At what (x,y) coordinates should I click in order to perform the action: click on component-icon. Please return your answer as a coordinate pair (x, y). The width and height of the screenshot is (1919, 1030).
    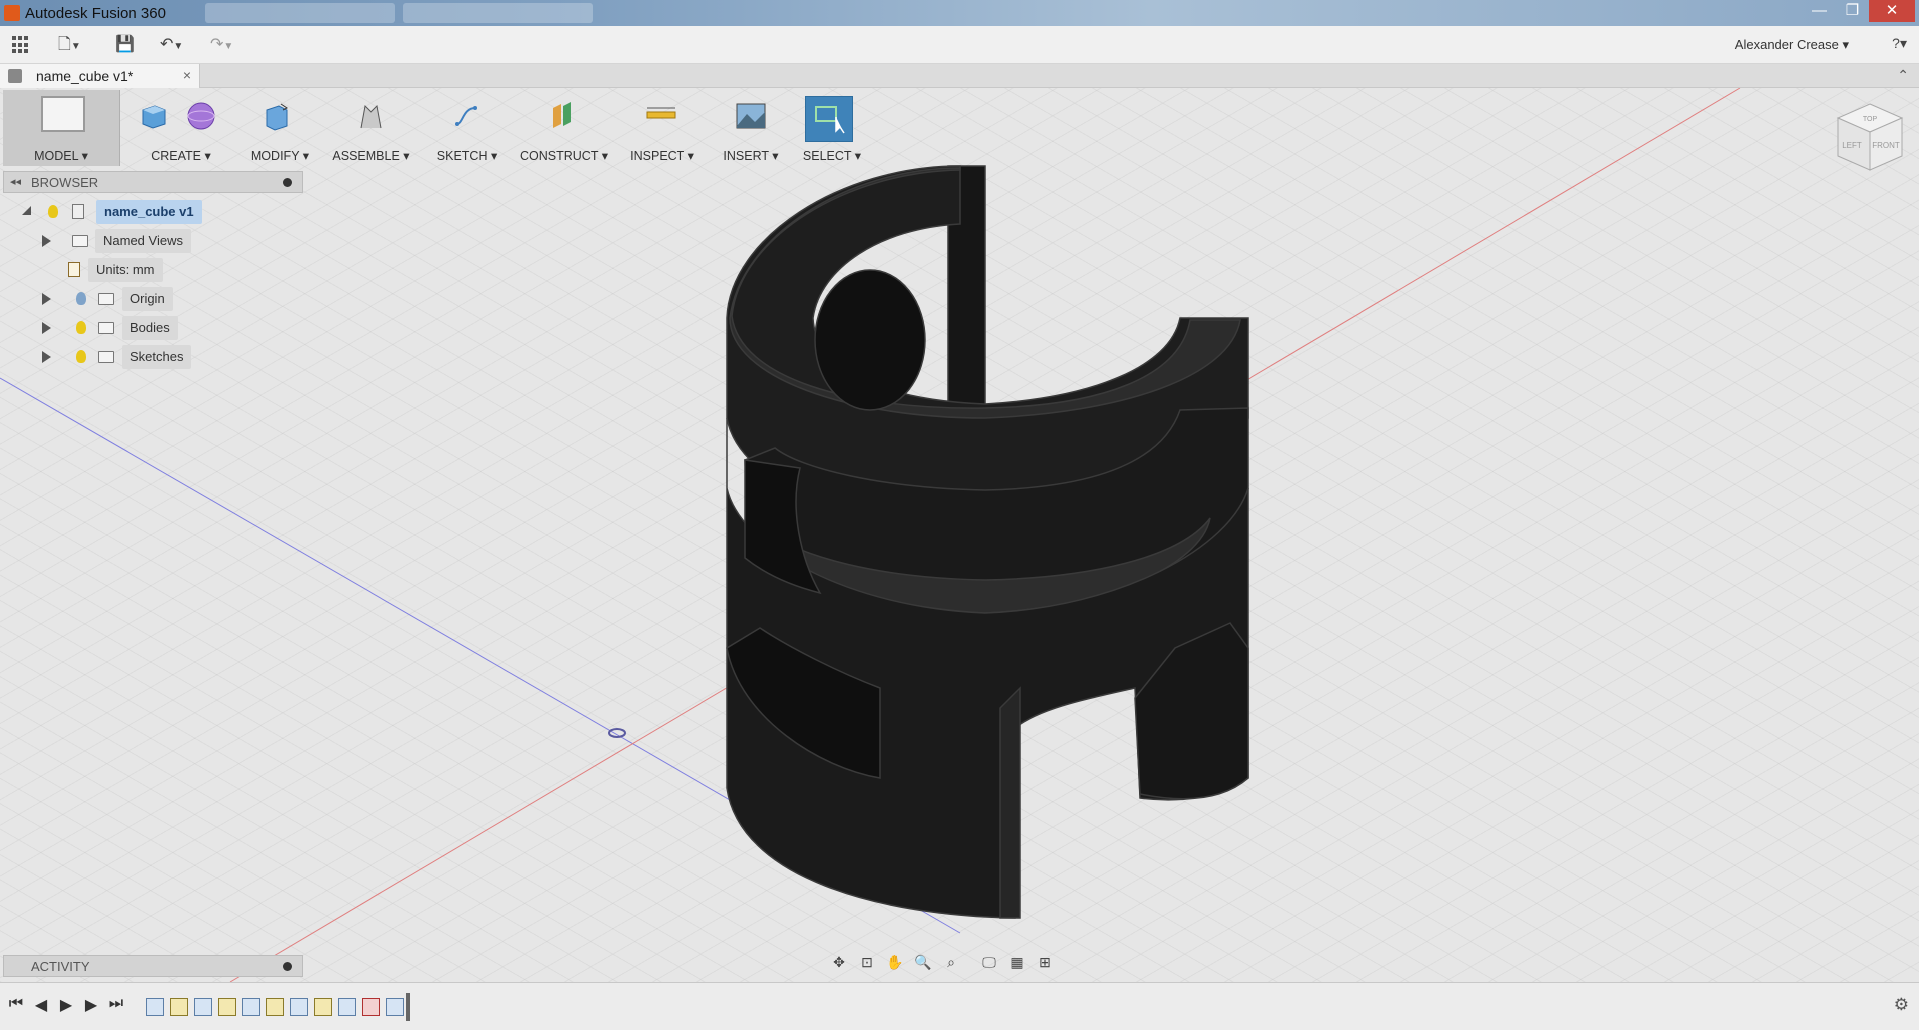
    Looking at the image, I should click on (78, 211).